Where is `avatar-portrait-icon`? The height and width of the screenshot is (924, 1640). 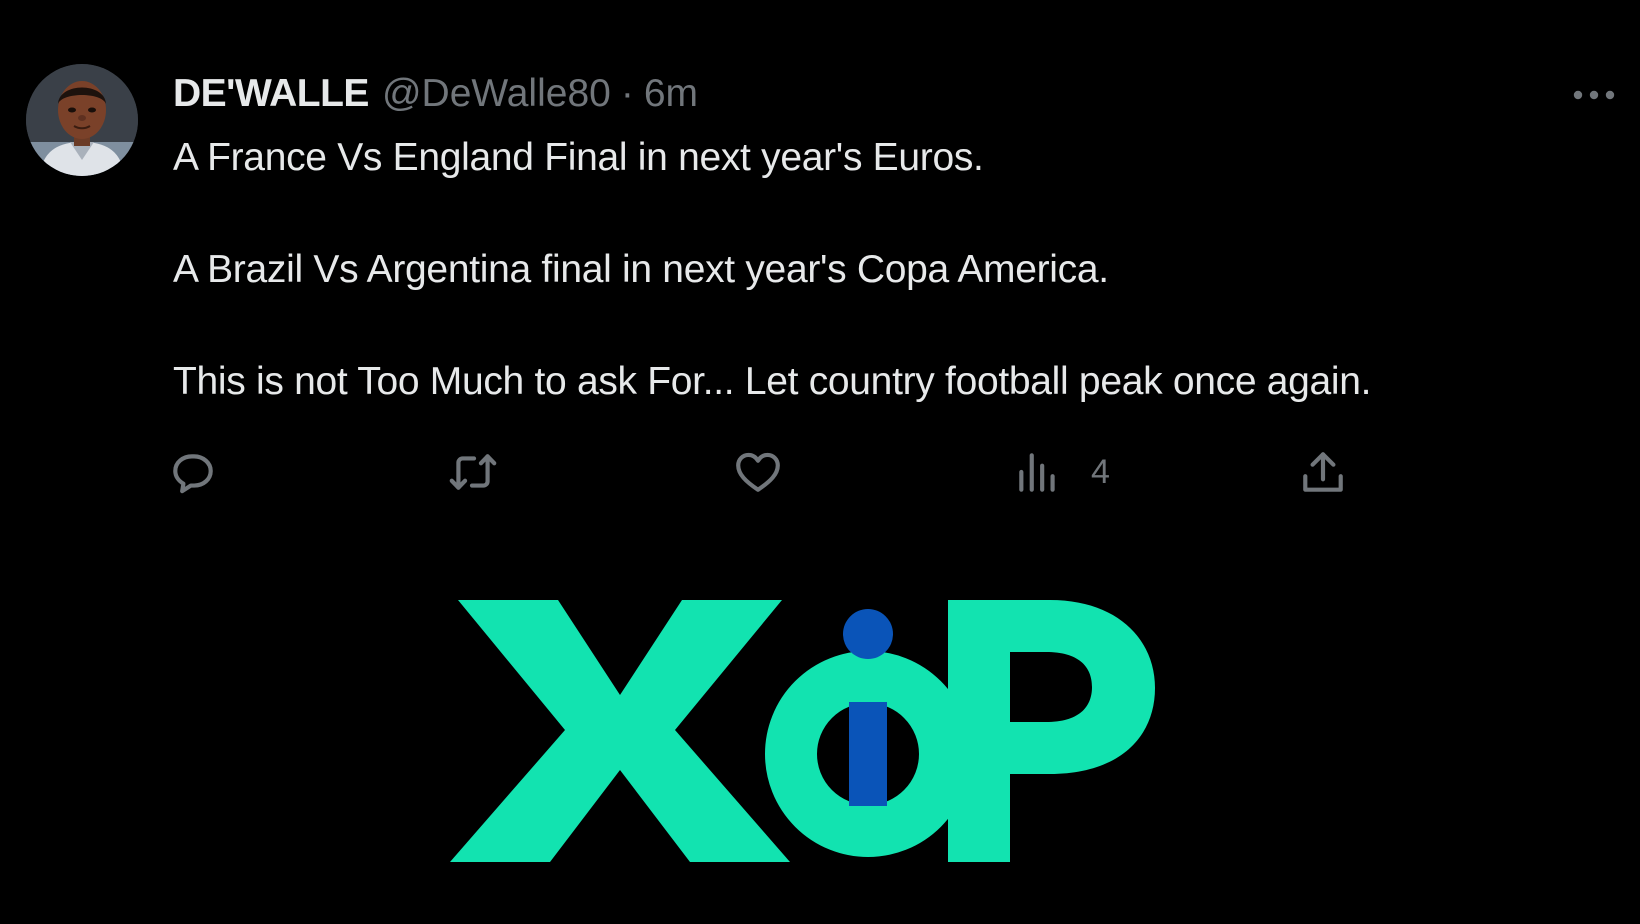 avatar-portrait-icon is located at coordinates (82, 120).